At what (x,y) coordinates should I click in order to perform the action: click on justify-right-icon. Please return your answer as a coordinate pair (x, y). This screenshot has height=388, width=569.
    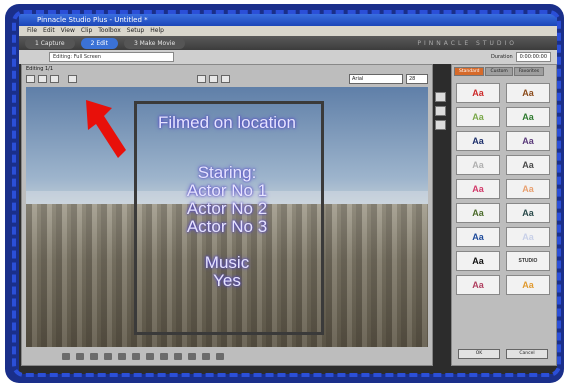
    Looking at the image, I should click on (206, 356).